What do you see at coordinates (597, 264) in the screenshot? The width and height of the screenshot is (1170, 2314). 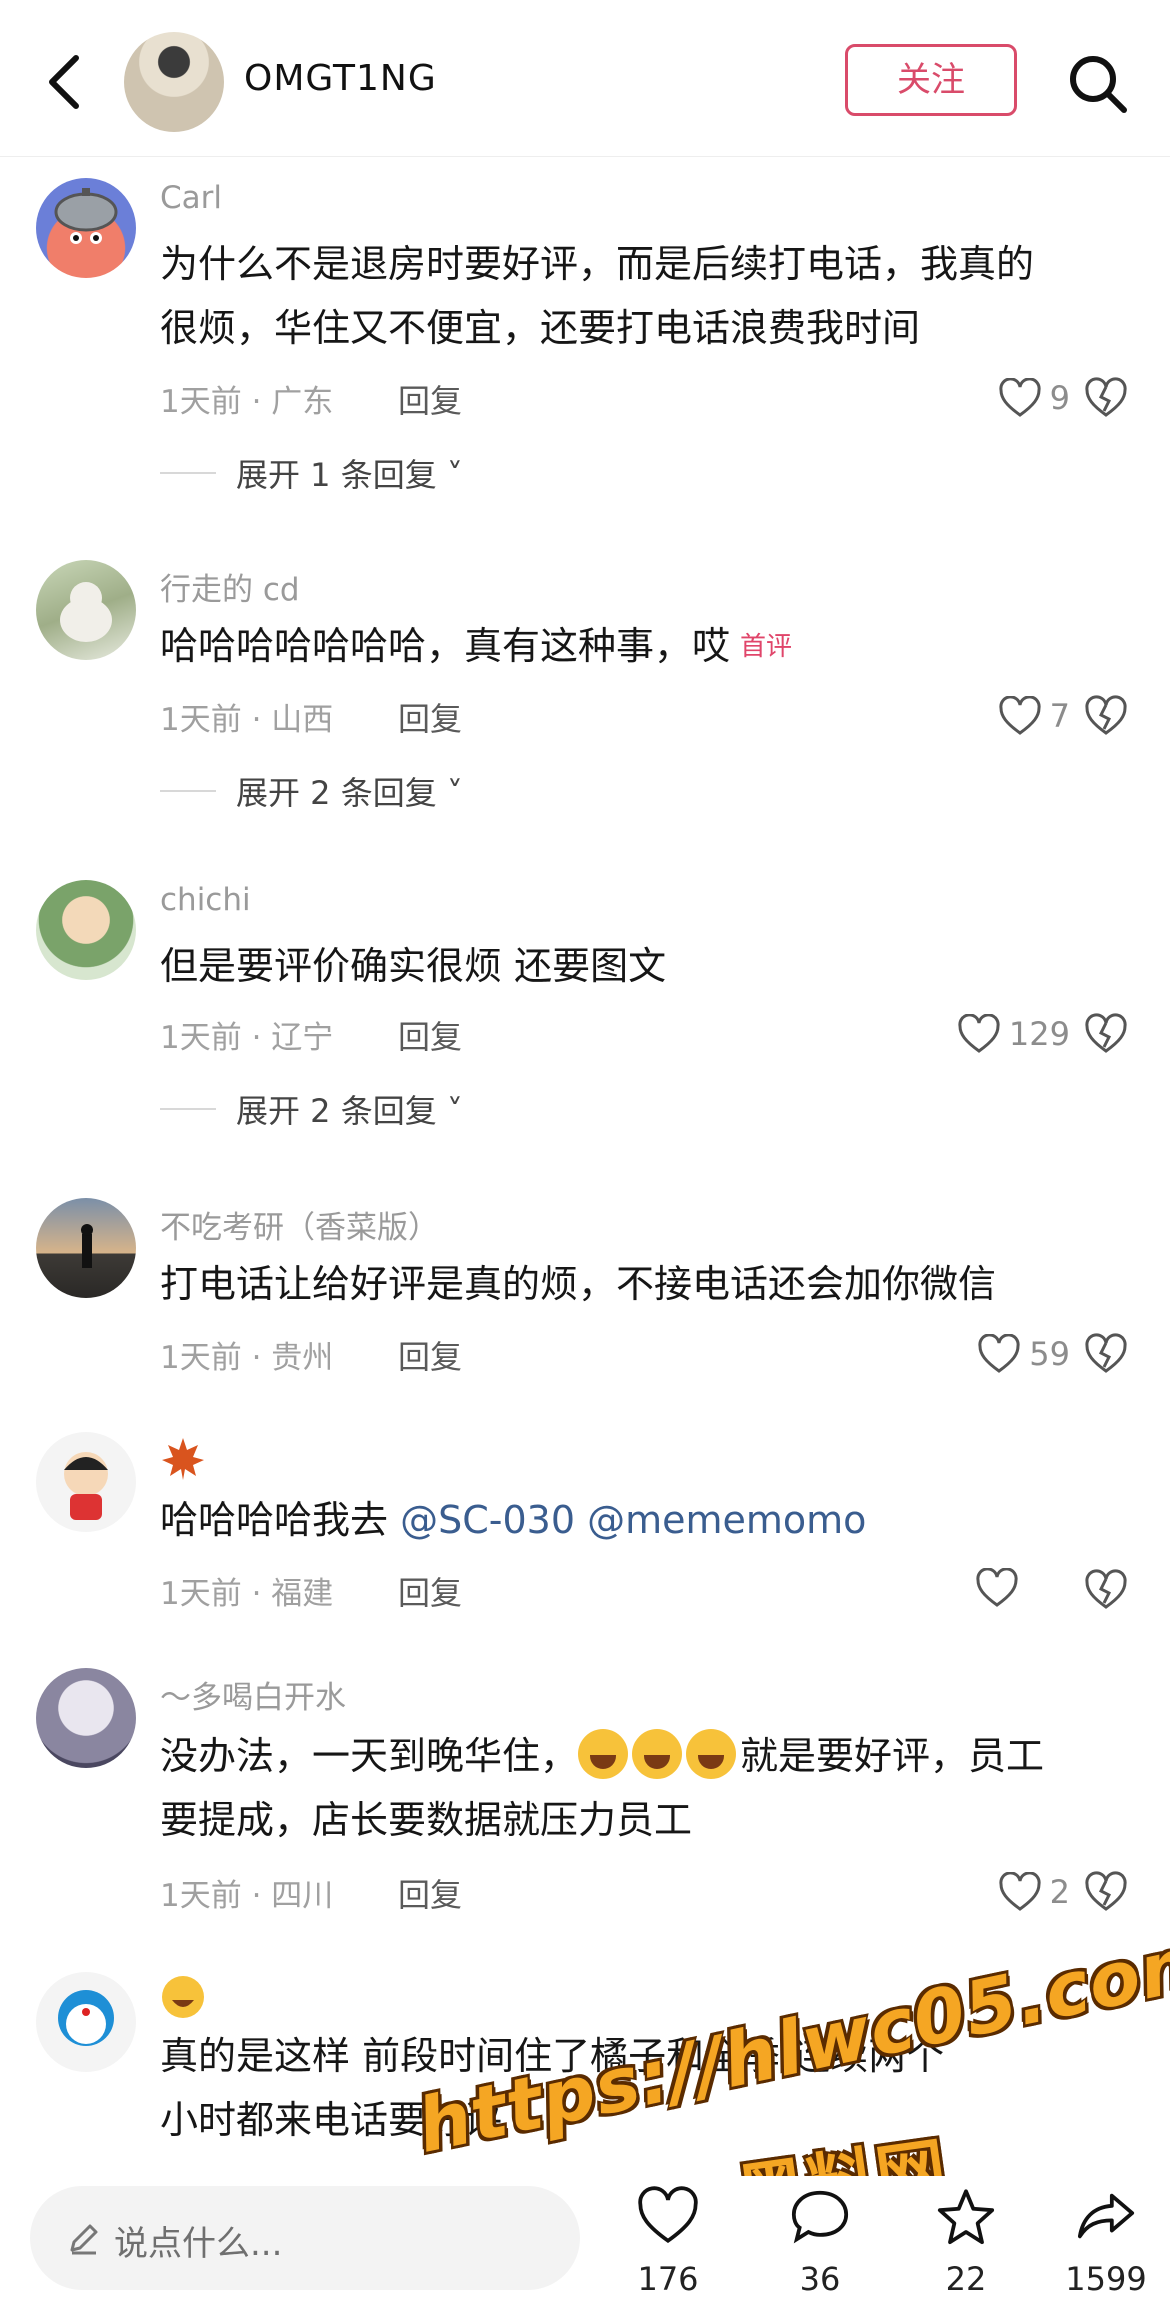 I see `comment-text-line: 为什么不是退房时要好评，而是后续打电话，我真的` at bounding box center [597, 264].